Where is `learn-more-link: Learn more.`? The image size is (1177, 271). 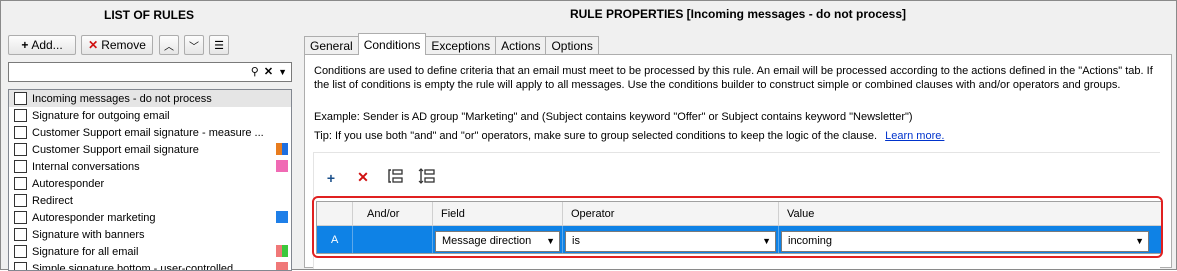
learn-more-link: Learn more. is located at coordinates (914, 136).